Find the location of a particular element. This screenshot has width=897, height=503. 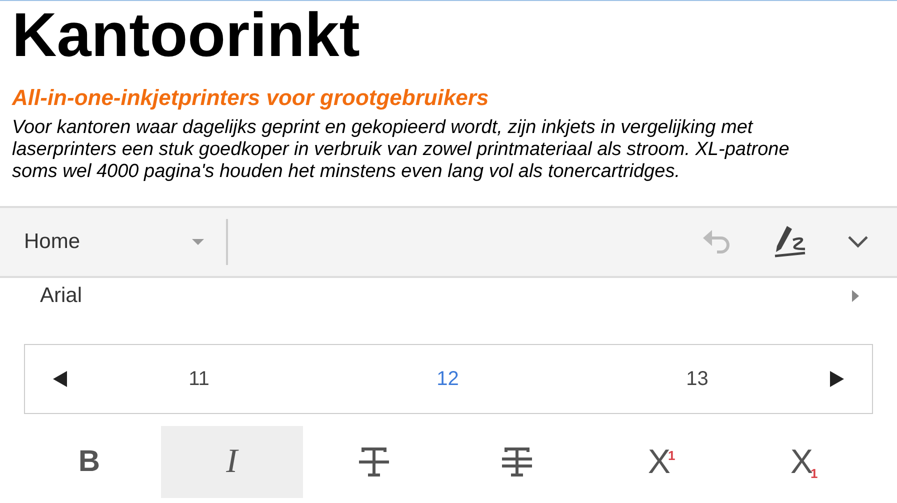

paragraph-line: laserprinters een stuk goedkoper in verbruik van zowel printmateriaal als stroom. XL-patrone is located at coordinates (401, 150).